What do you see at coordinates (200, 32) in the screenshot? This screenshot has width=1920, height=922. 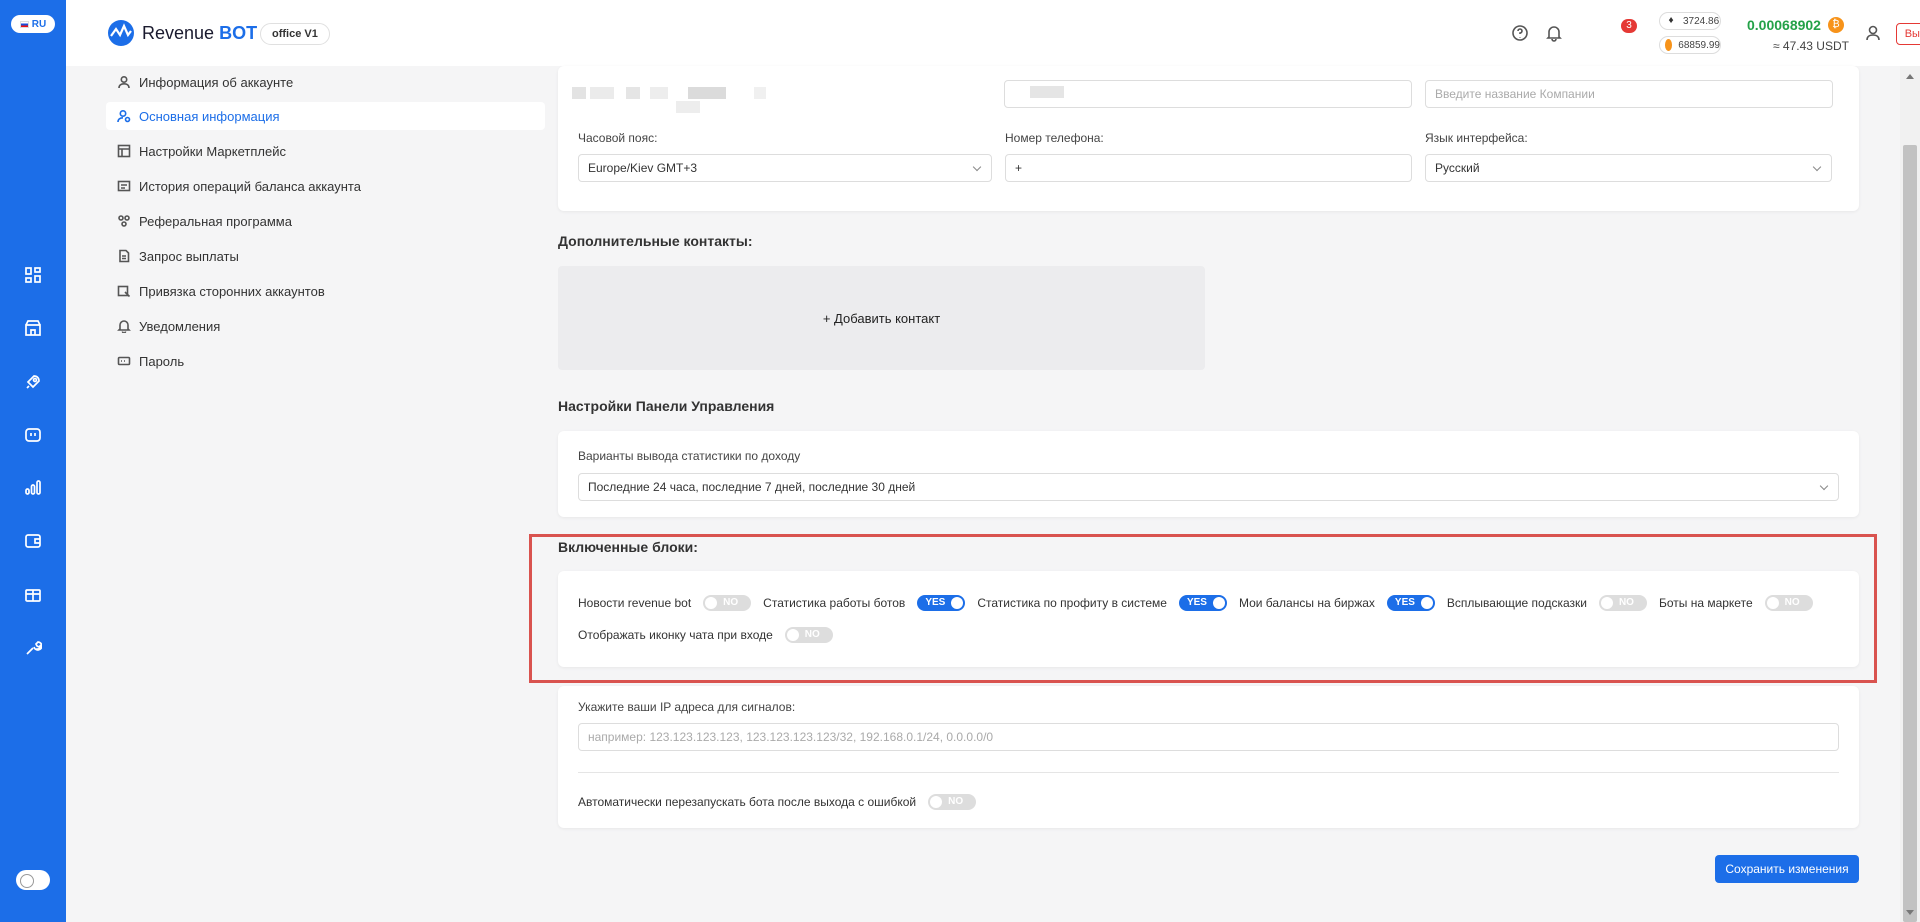 I see `logo-text: Revenue BOT` at bounding box center [200, 32].